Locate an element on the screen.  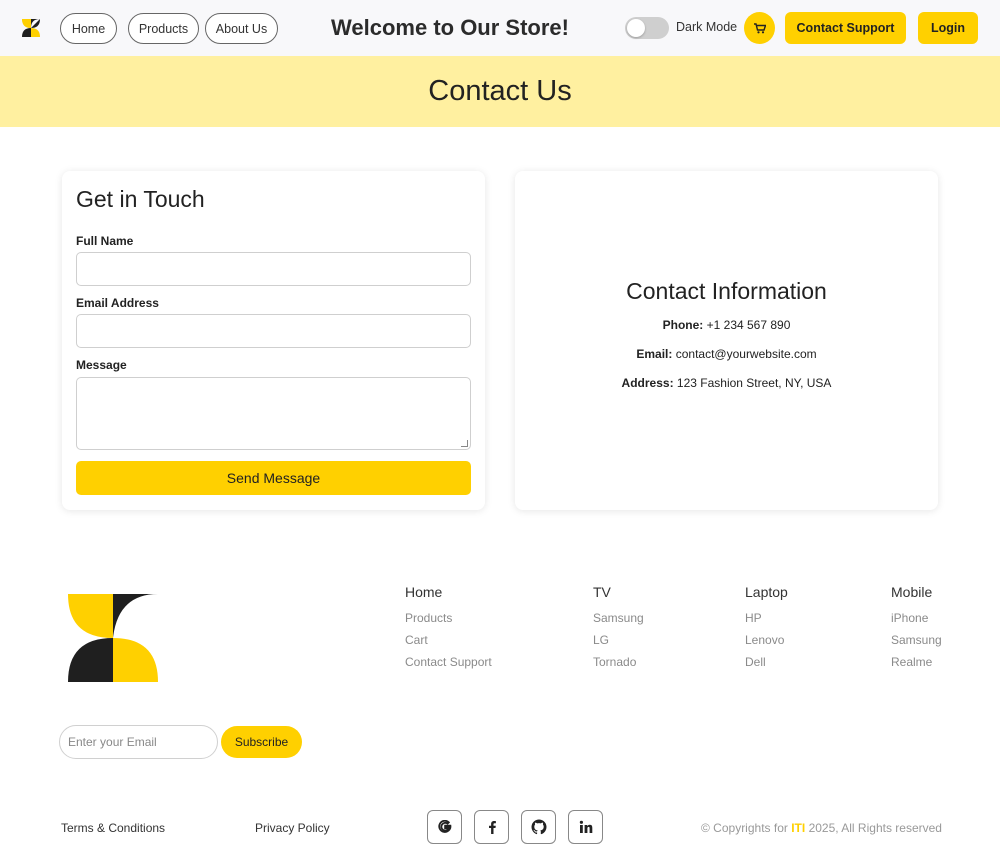
footer-heading-mobile: Mobile is located at coordinates (916, 592).